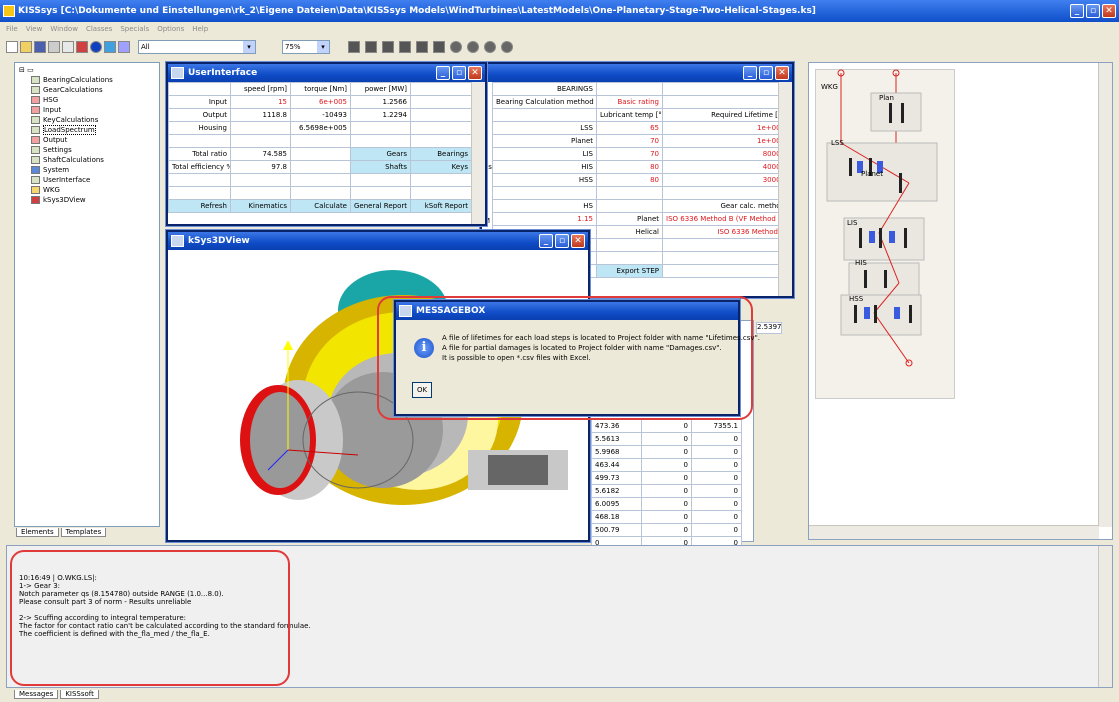 This screenshot has height=702, width=1119. I want to click on tab-templates: Templates, so click(83, 532).